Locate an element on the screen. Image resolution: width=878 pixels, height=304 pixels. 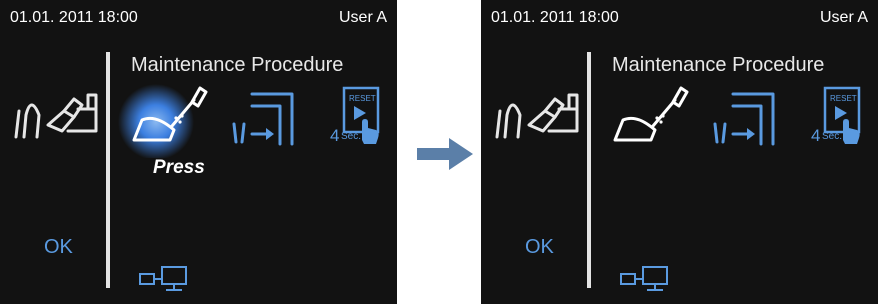
press-hint: Press is located at coordinates (179, 167).